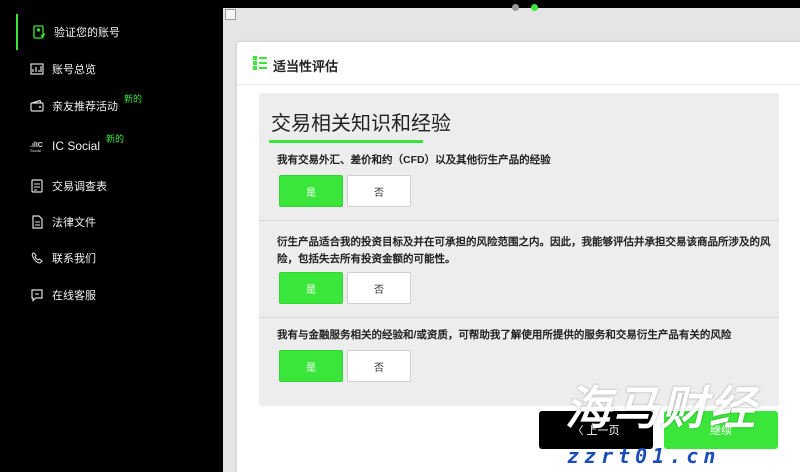 The width and height of the screenshot is (800, 472). What do you see at coordinates (596, 430) in the screenshot?
I see `previous-page-button: 〈 上一页` at bounding box center [596, 430].